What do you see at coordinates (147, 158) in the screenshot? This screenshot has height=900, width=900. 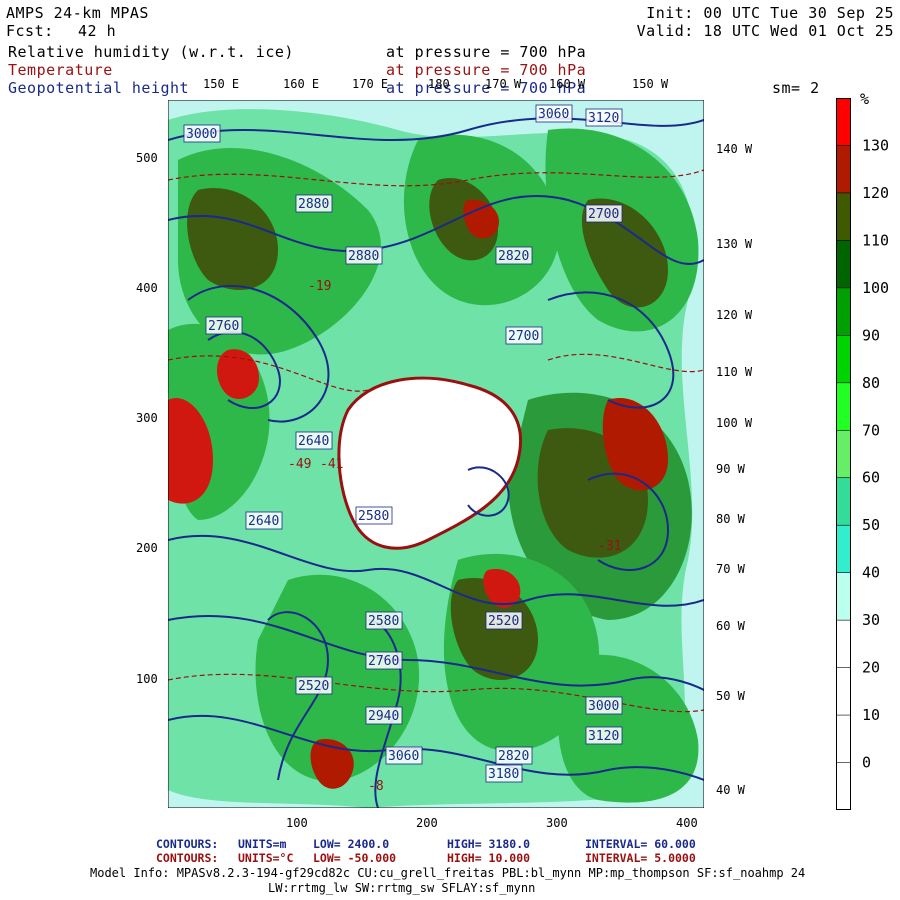 I see `y-tick-label: 500` at bounding box center [147, 158].